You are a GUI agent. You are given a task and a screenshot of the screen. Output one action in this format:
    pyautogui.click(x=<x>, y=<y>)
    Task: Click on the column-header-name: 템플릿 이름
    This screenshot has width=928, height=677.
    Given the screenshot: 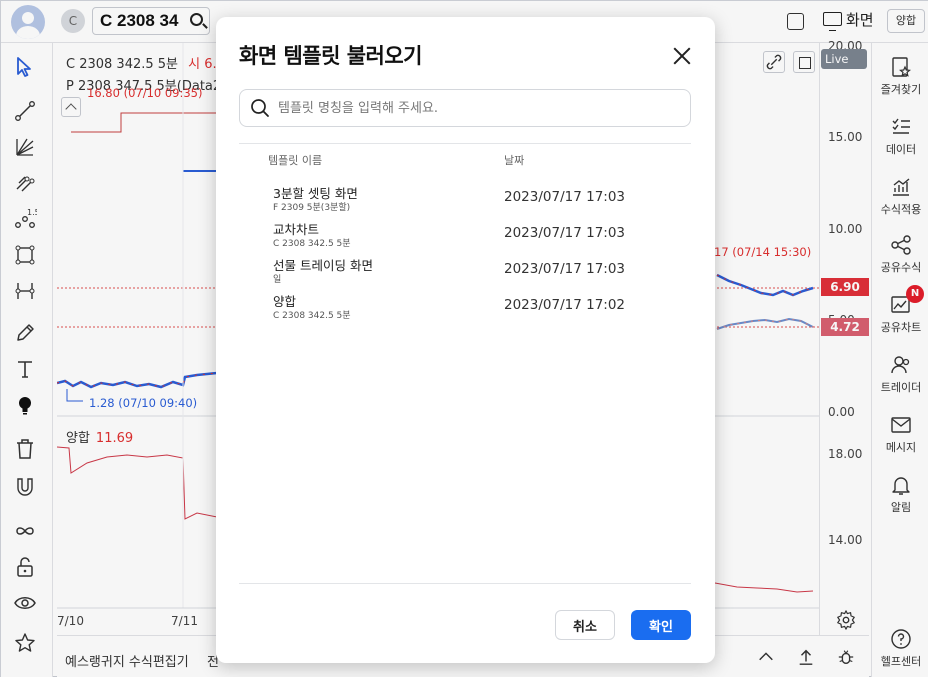 What is the action you would take?
    pyautogui.click(x=295, y=160)
    